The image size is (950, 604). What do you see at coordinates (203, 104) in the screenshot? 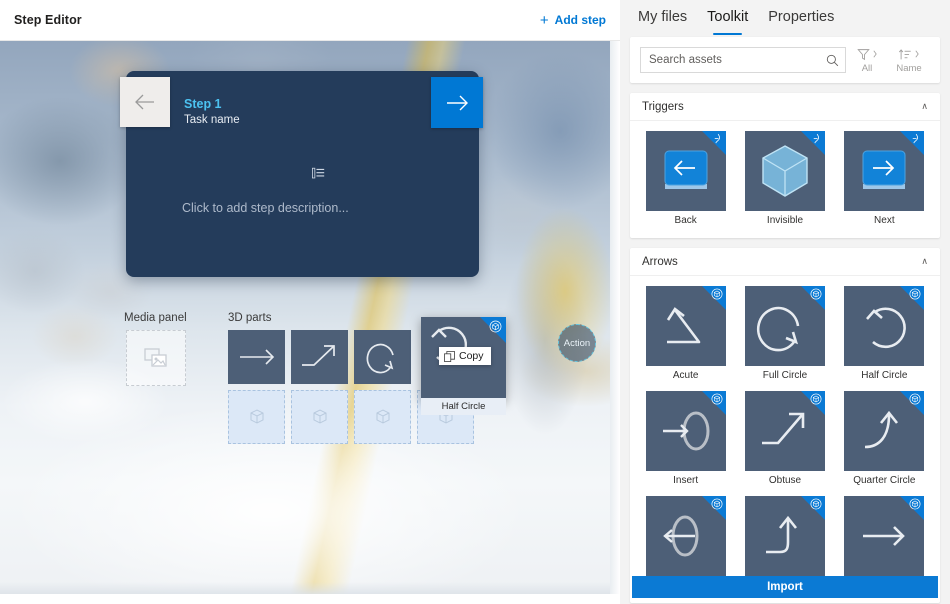
I see `step-number-label: Step 1` at bounding box center [203, 104].